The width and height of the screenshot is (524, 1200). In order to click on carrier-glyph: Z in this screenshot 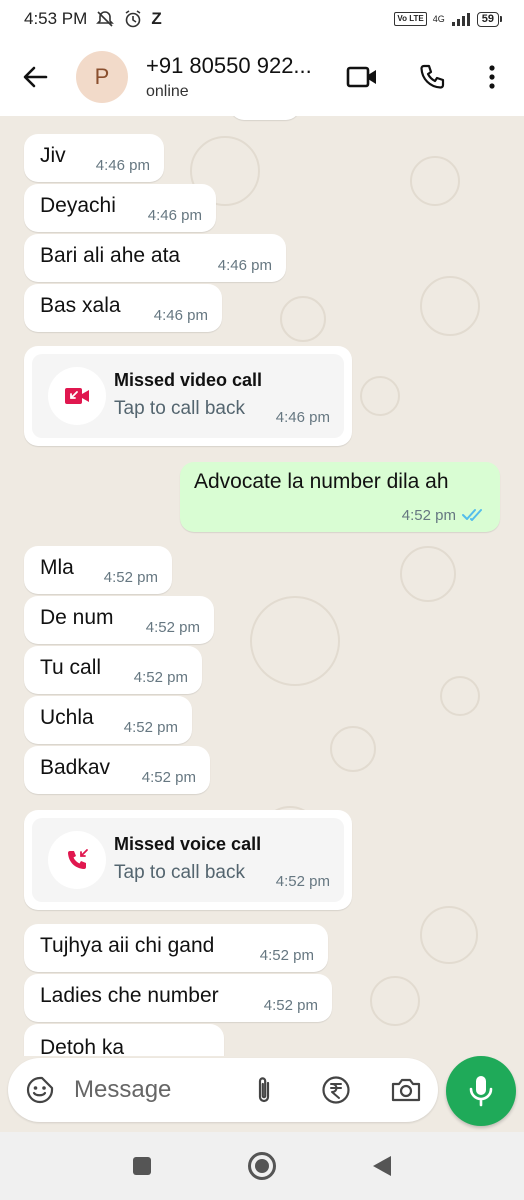, I will do `click(156, 18)`.